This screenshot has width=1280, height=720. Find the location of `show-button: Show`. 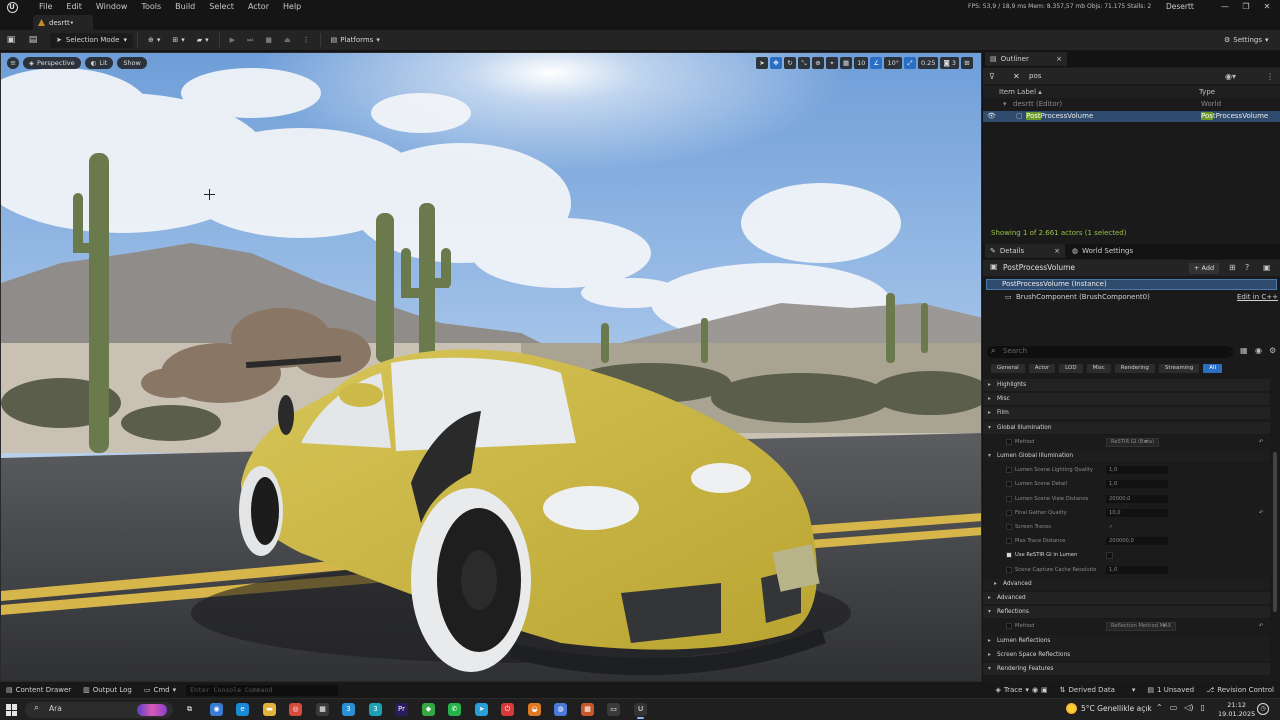

show-button: Show is located at coordinates (132, 63).